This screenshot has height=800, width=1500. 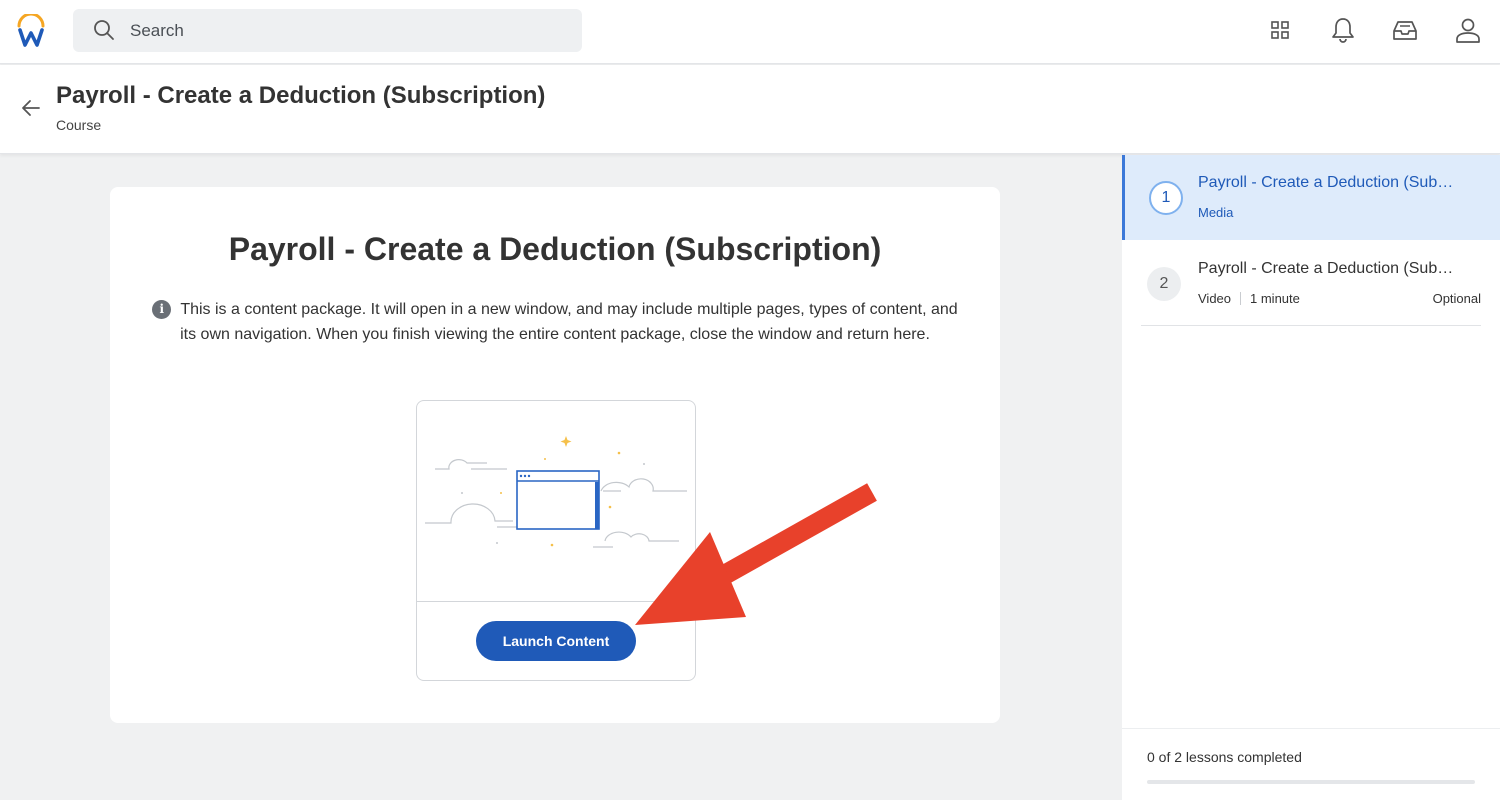 What do you see at coordinates (31, 31) in the screenshot?
I see `workday-logo-icon` at bounding box center [31, 31].